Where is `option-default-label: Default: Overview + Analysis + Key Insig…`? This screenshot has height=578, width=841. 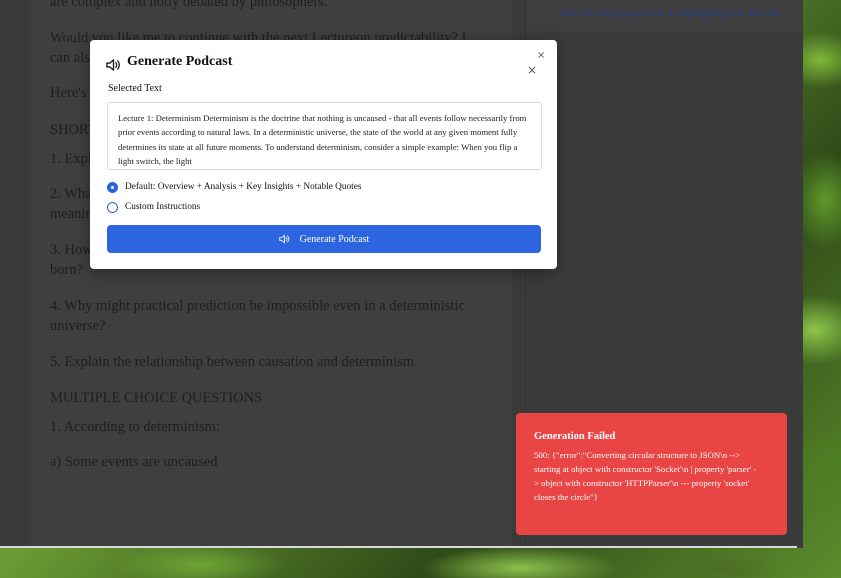
option-default-label: Default: Overview + Analysis + Key Insig… is located at coordinates (243, 187).